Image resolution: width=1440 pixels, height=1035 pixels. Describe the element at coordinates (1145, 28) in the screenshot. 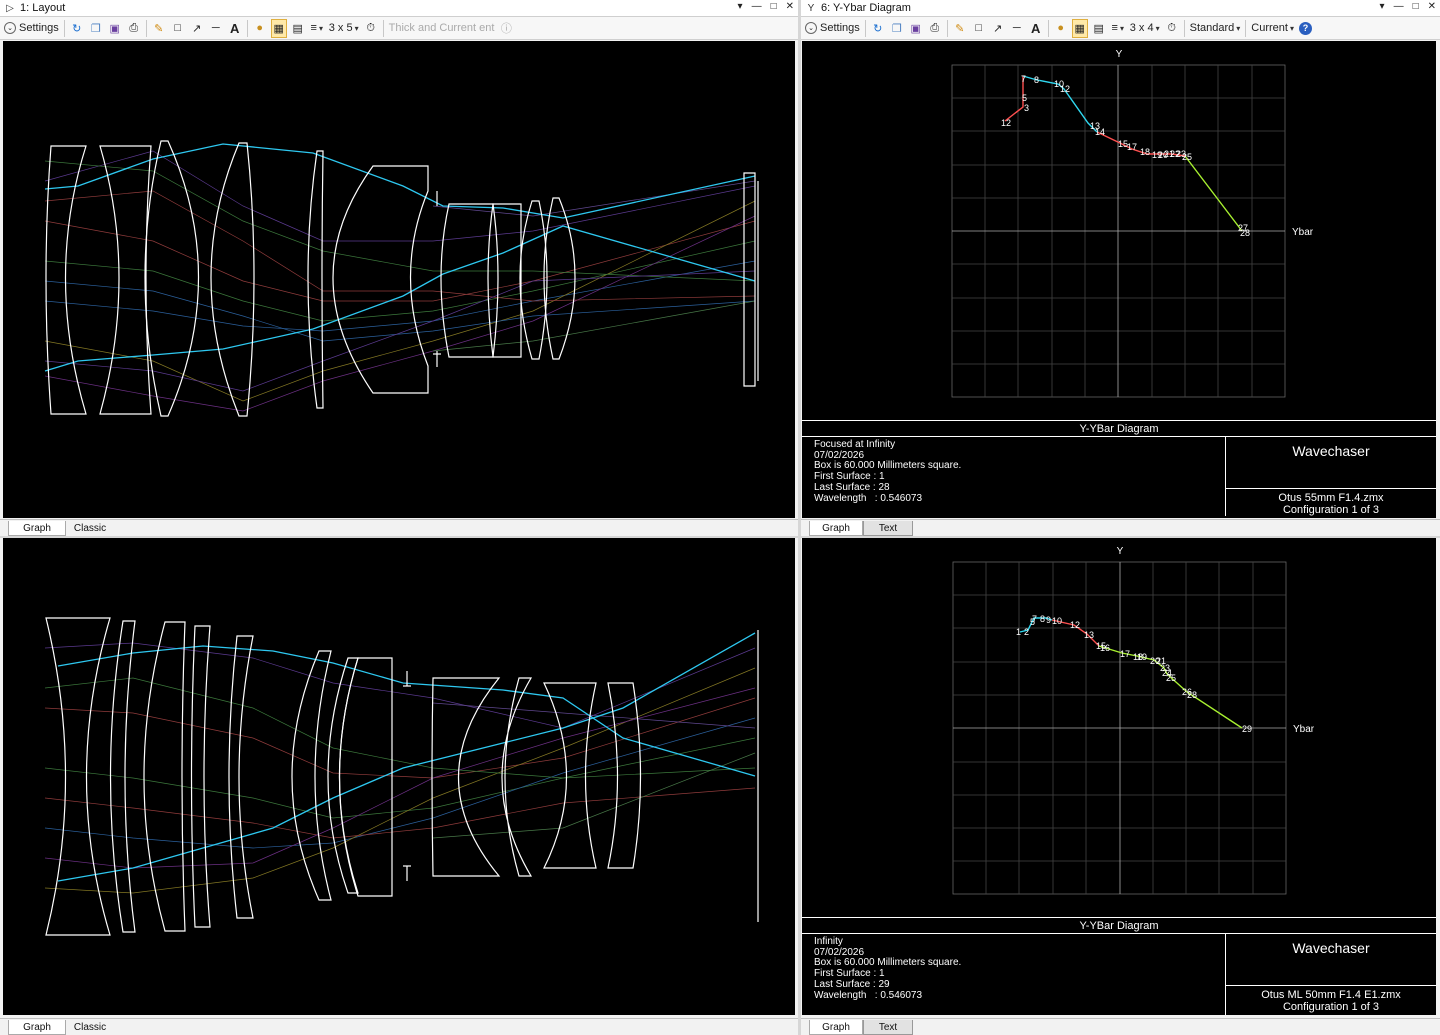

I see `grid-dropdown: 3 x 4` at that location.